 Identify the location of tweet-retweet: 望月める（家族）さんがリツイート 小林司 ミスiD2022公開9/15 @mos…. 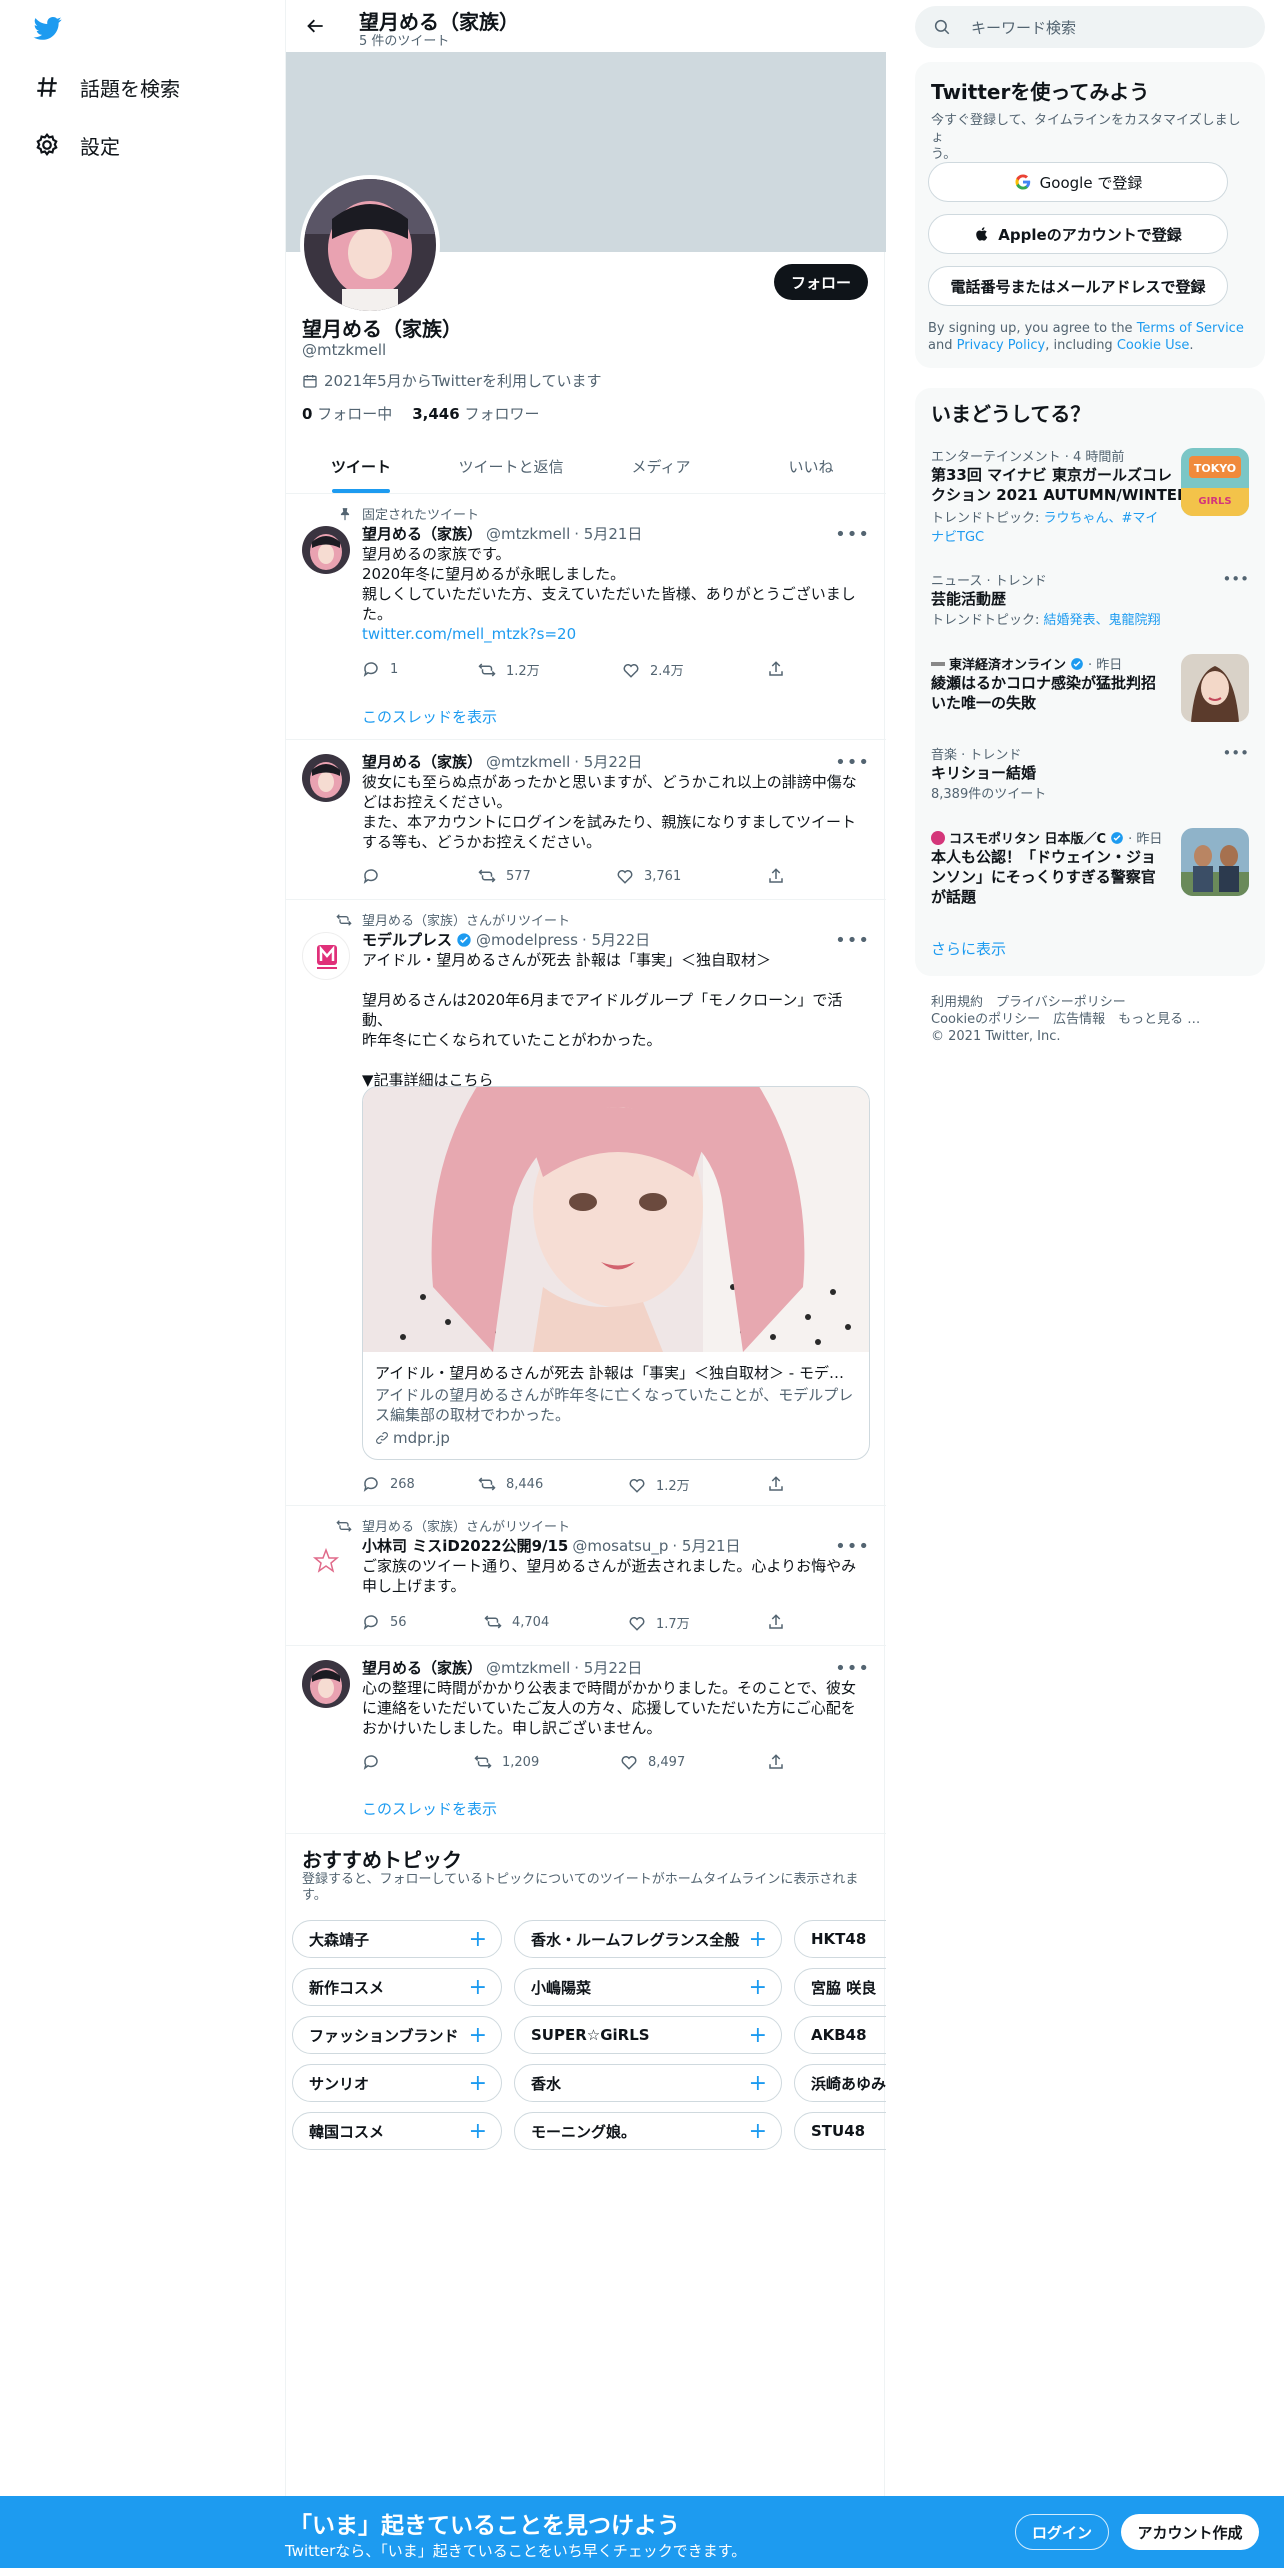
(586, 1576).